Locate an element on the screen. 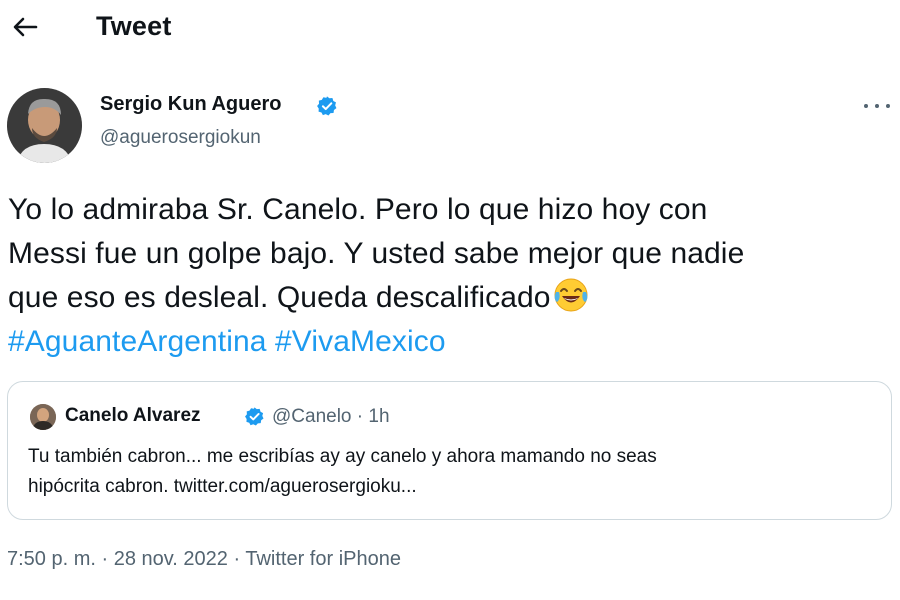 Image resolution: width=900 pixels, height=600 pixels. tweet-line-text: que eso es desleal. Queda descalificado is located at coordinates (279, 297).